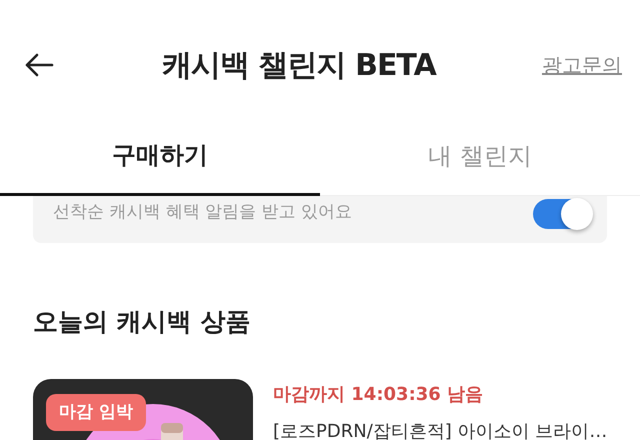 This screenshot has height=440, width=640. What do you see at coordinates (378, 394) in the screenshot?
I see `countdown-text: 마감까지 14:03:36 남음` at bounding box center [378, 394].